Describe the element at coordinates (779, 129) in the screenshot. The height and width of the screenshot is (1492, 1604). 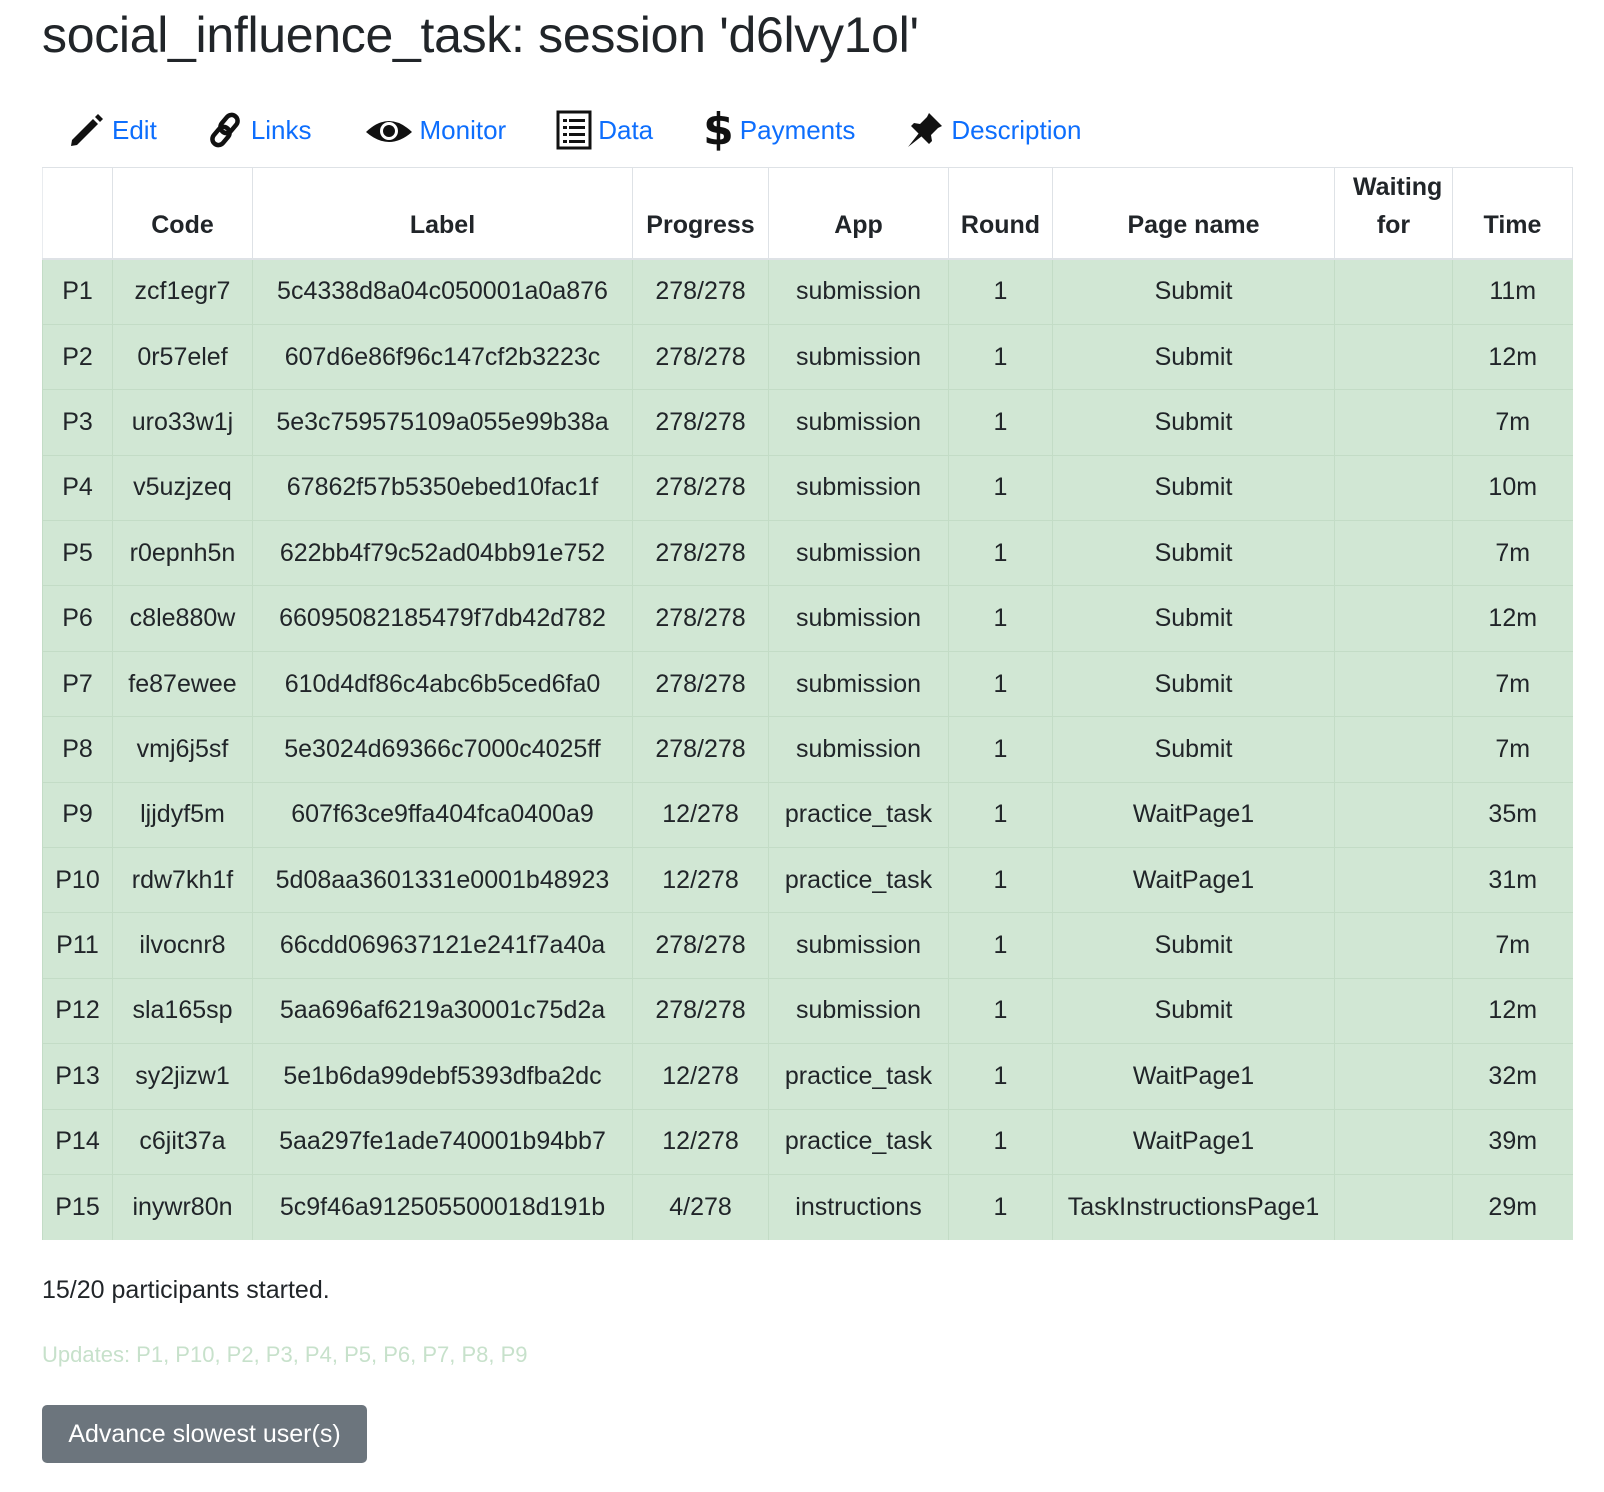
I see `nav-payments: $ Payments` at that location.